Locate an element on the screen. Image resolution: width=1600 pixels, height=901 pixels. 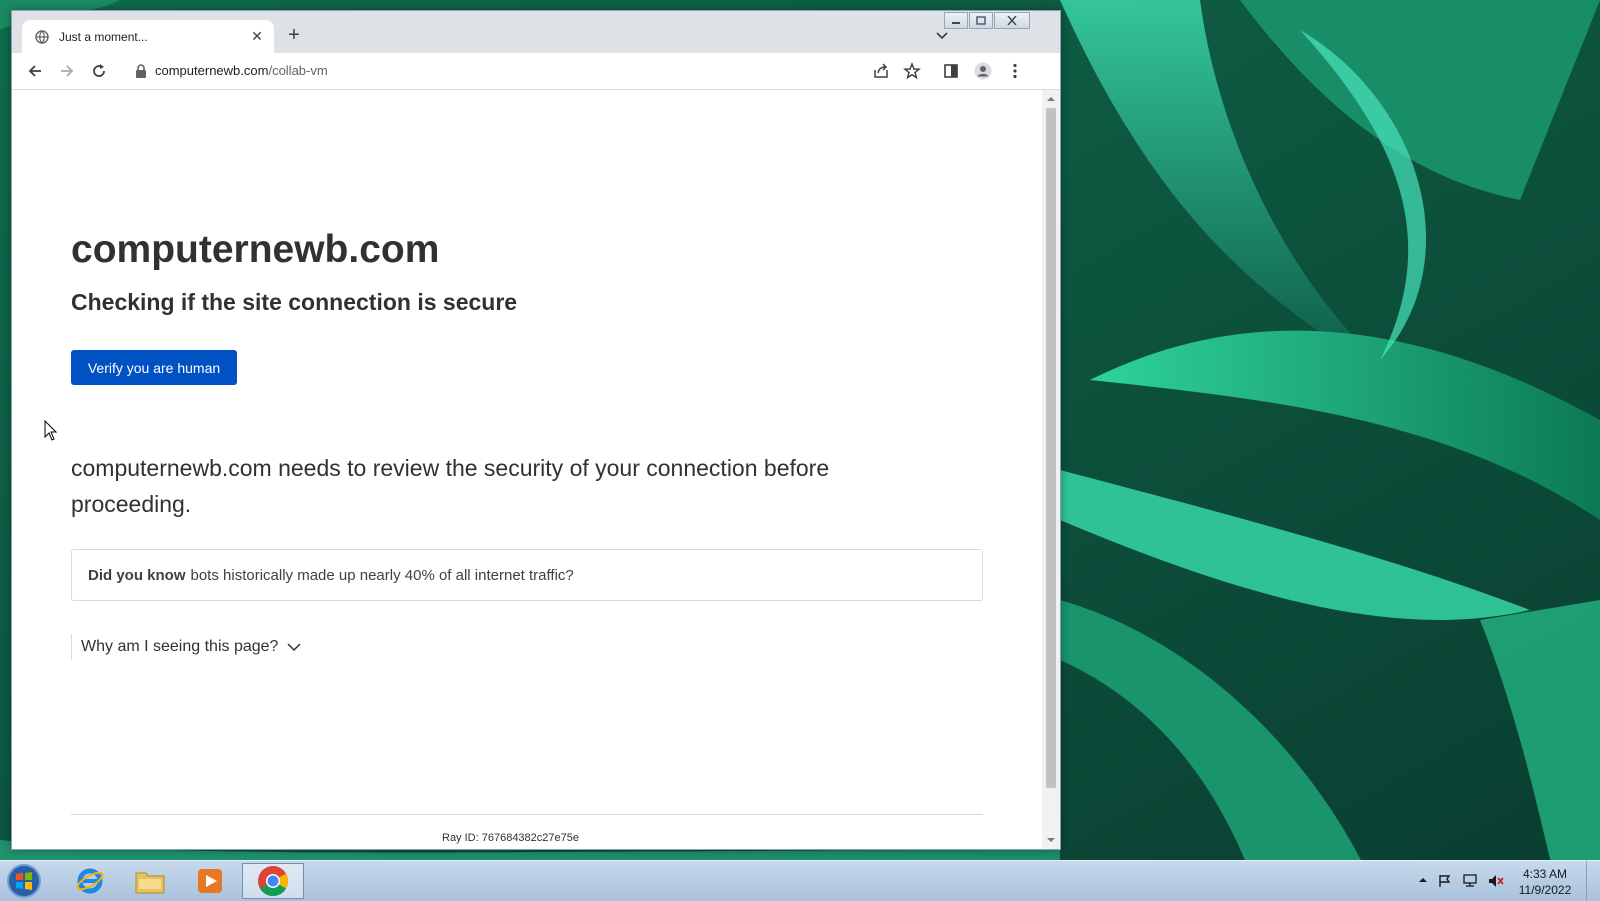
lock-icon is located at coordinates (141, 71).